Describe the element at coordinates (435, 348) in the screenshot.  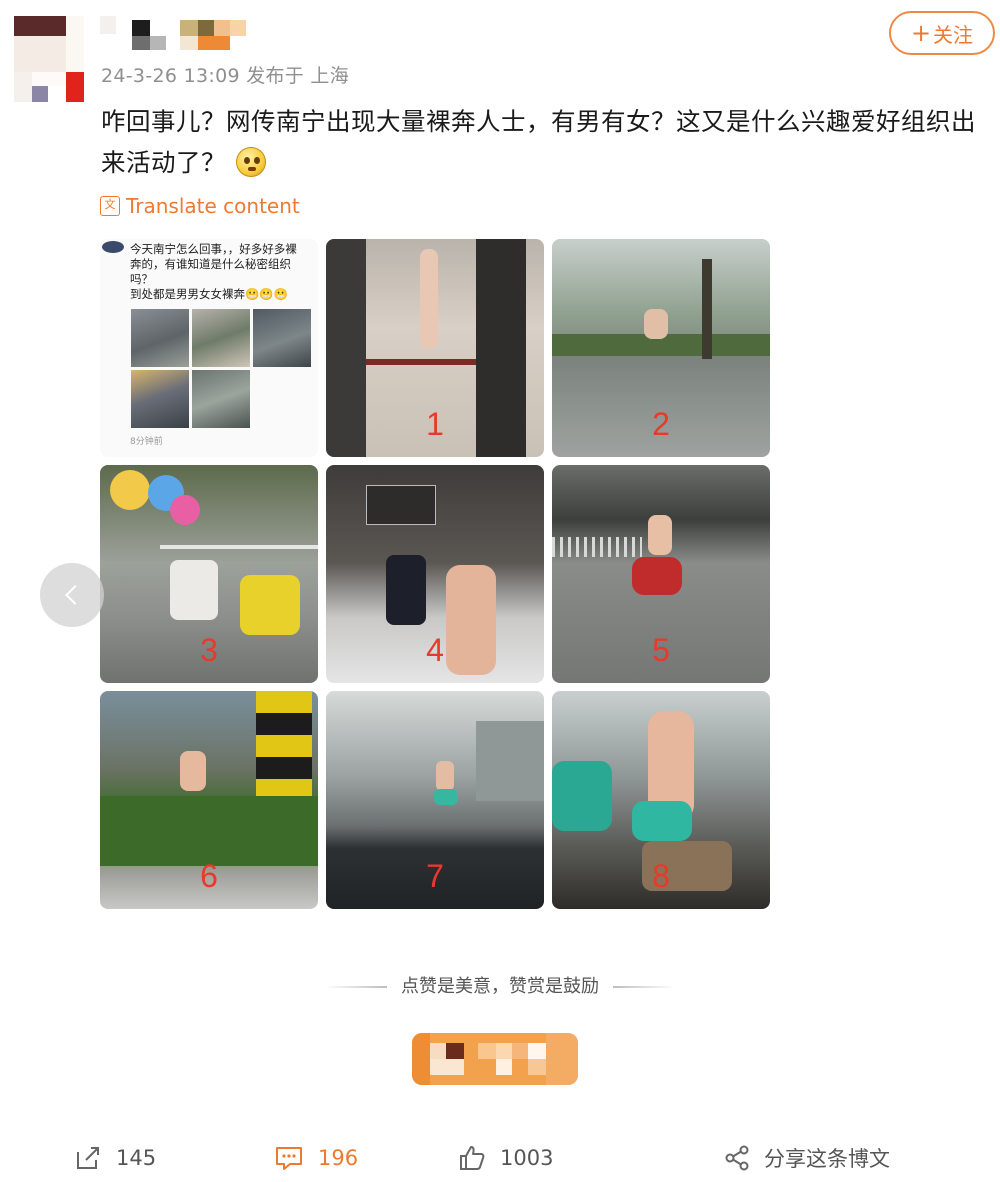
I see `image-thumbnail-1: 1` at that location.